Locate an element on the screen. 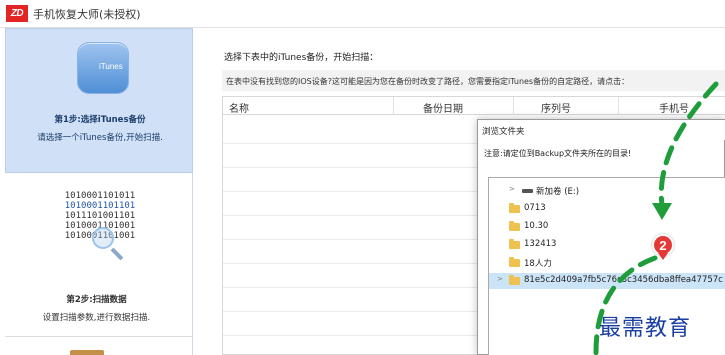 The width and height of the screenshot is (725, 355). step3-icon is located at coordinates (87, 352).